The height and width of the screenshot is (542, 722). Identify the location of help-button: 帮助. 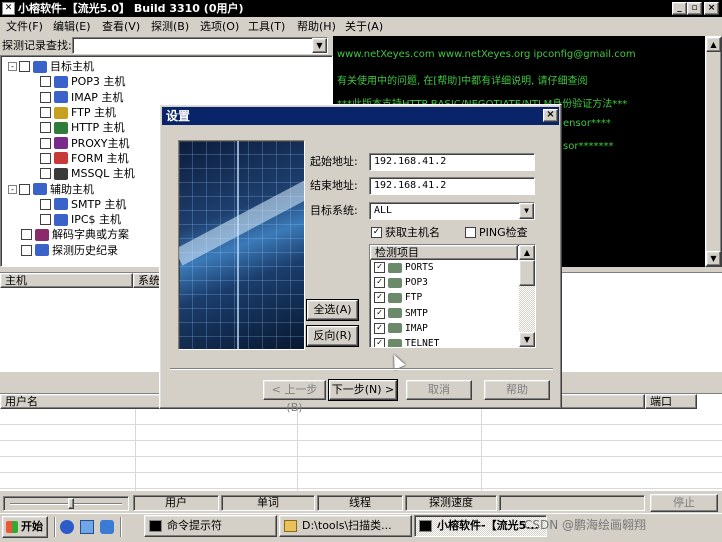
(517, 390).